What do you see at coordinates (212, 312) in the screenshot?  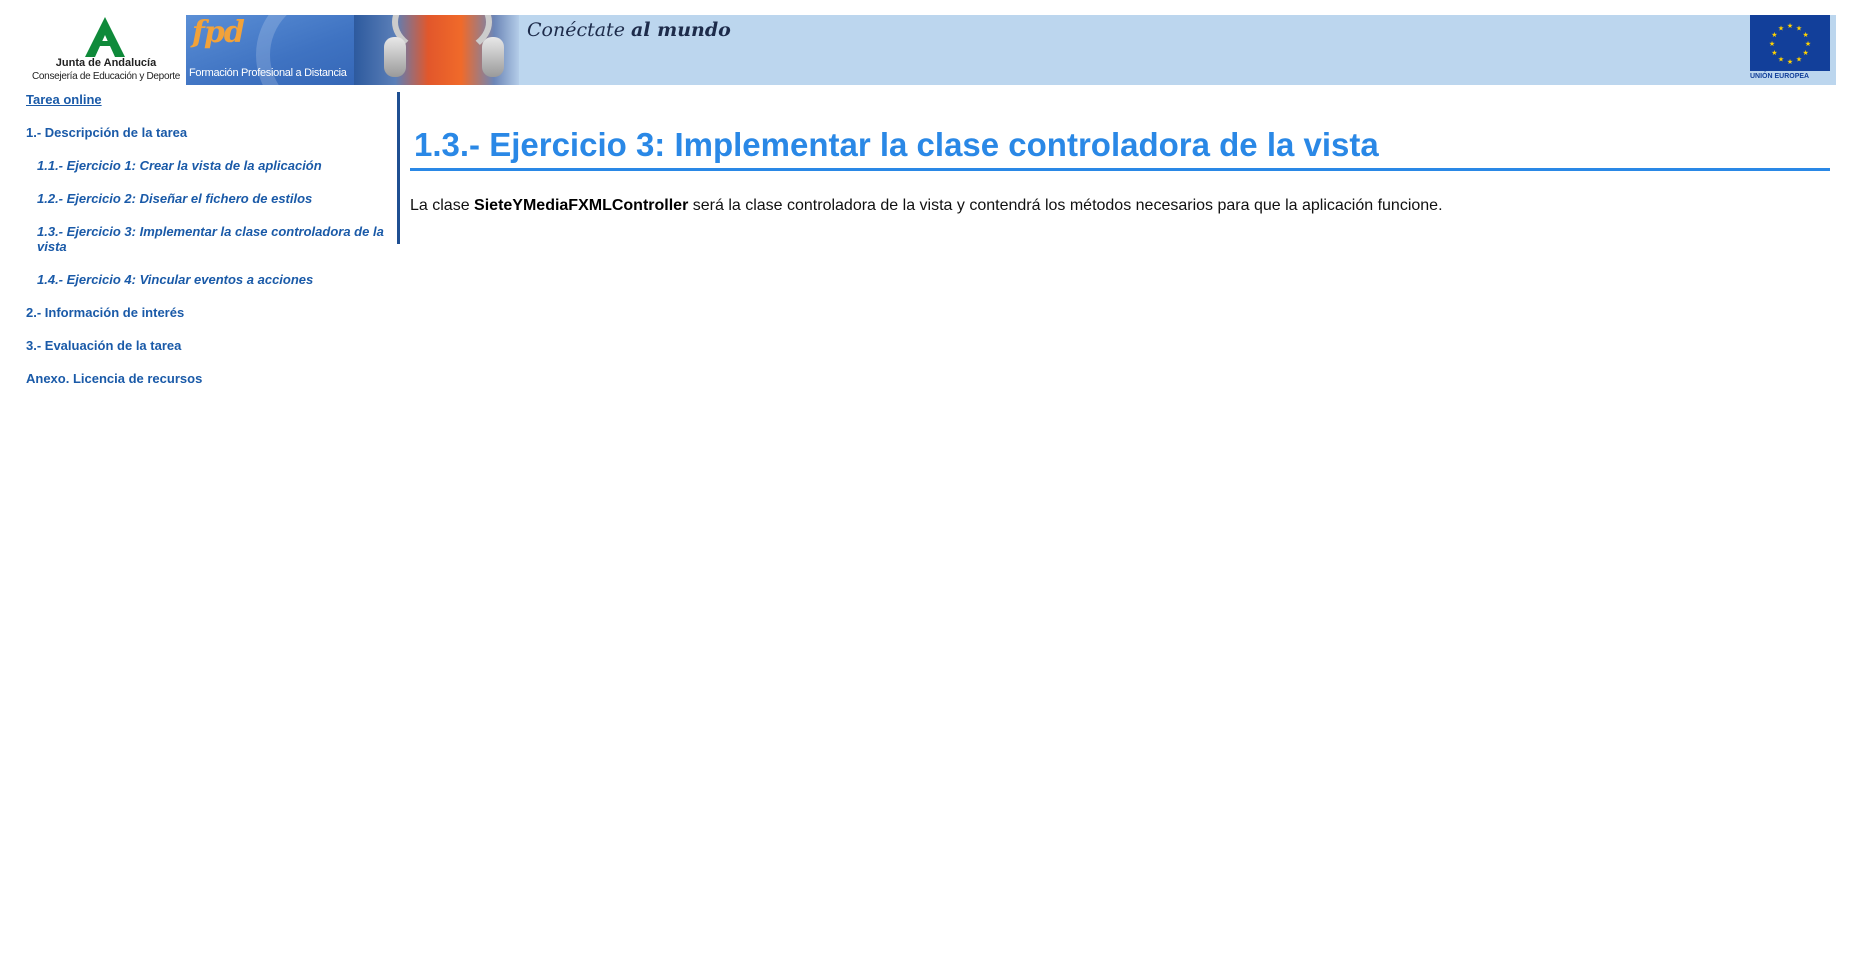 I see `nav-link-informacion: 2.- Información de interés` at bounding box center [212, 312].